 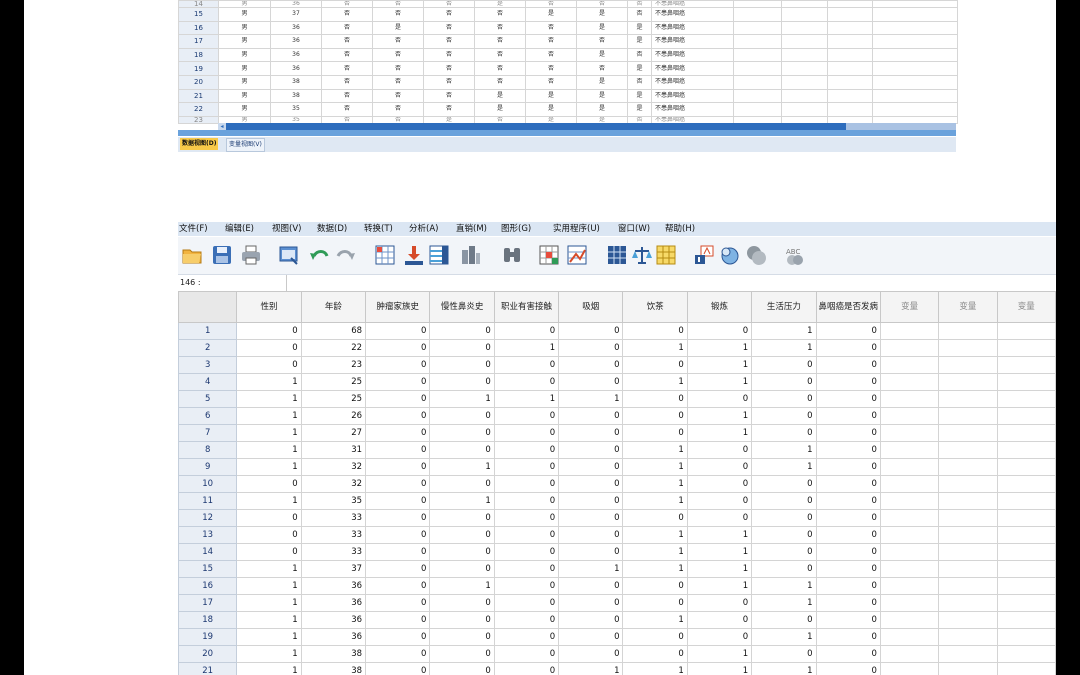 I want to click on row-number: 23, so click(x=198, y=119).